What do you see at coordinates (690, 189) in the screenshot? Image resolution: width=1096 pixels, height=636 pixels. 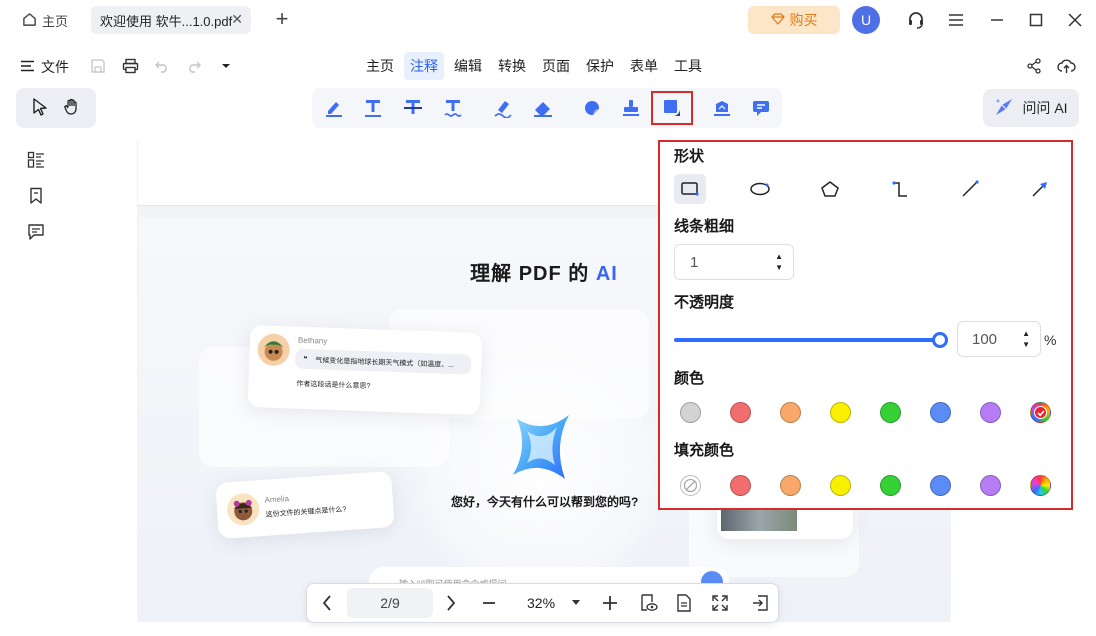 I see `rectangle-shape-icon` at bounding box center [690, 189].